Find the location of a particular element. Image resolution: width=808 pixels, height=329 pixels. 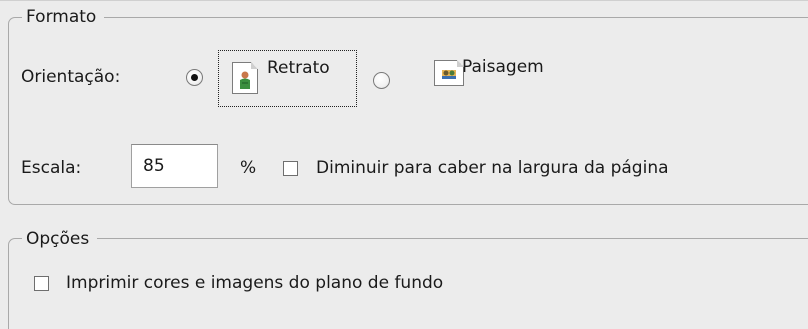

scale-input is located at coordinates (174, 166).